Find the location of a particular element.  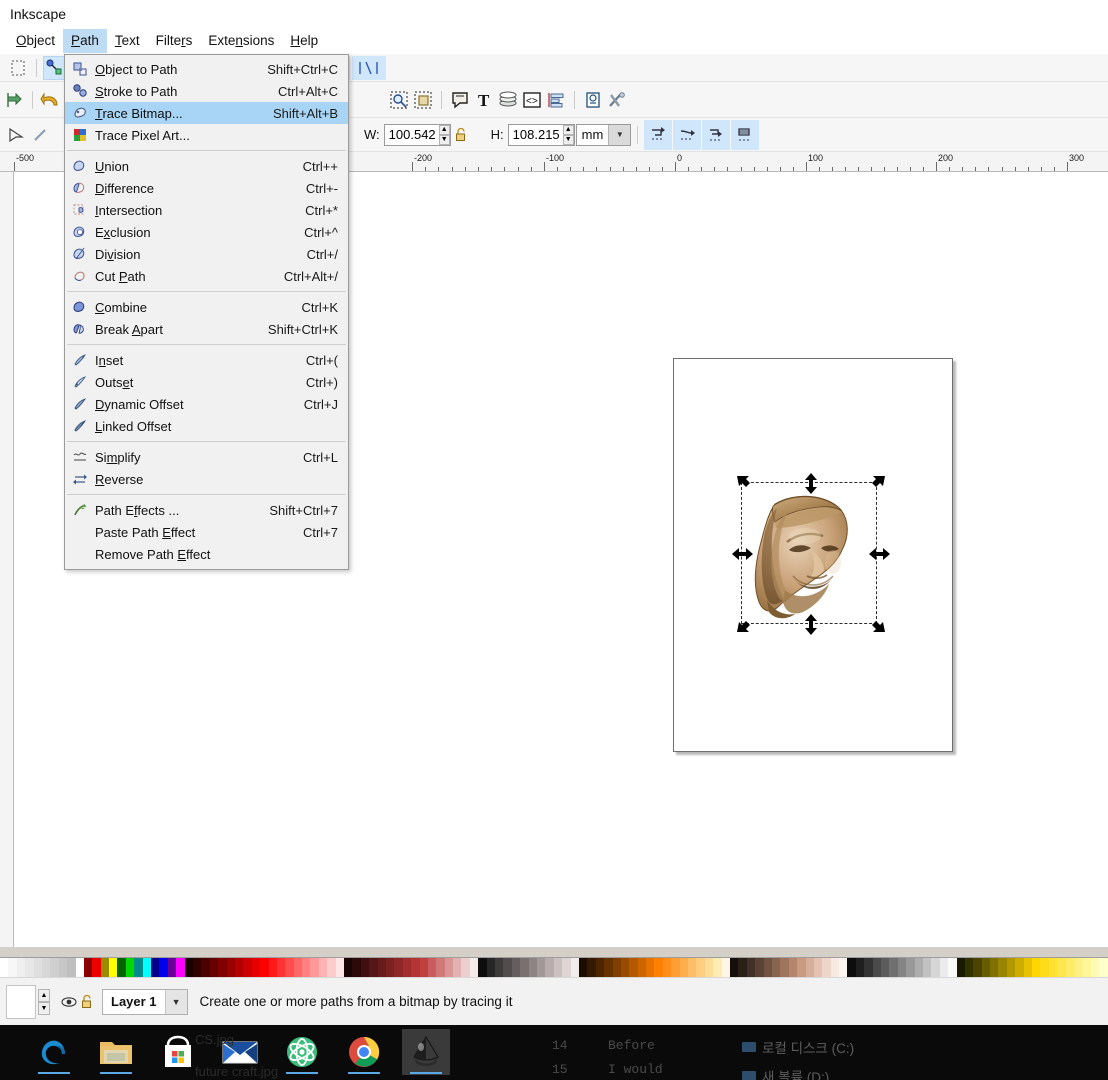

menu-help: Help is located at coordinates (304, 41).